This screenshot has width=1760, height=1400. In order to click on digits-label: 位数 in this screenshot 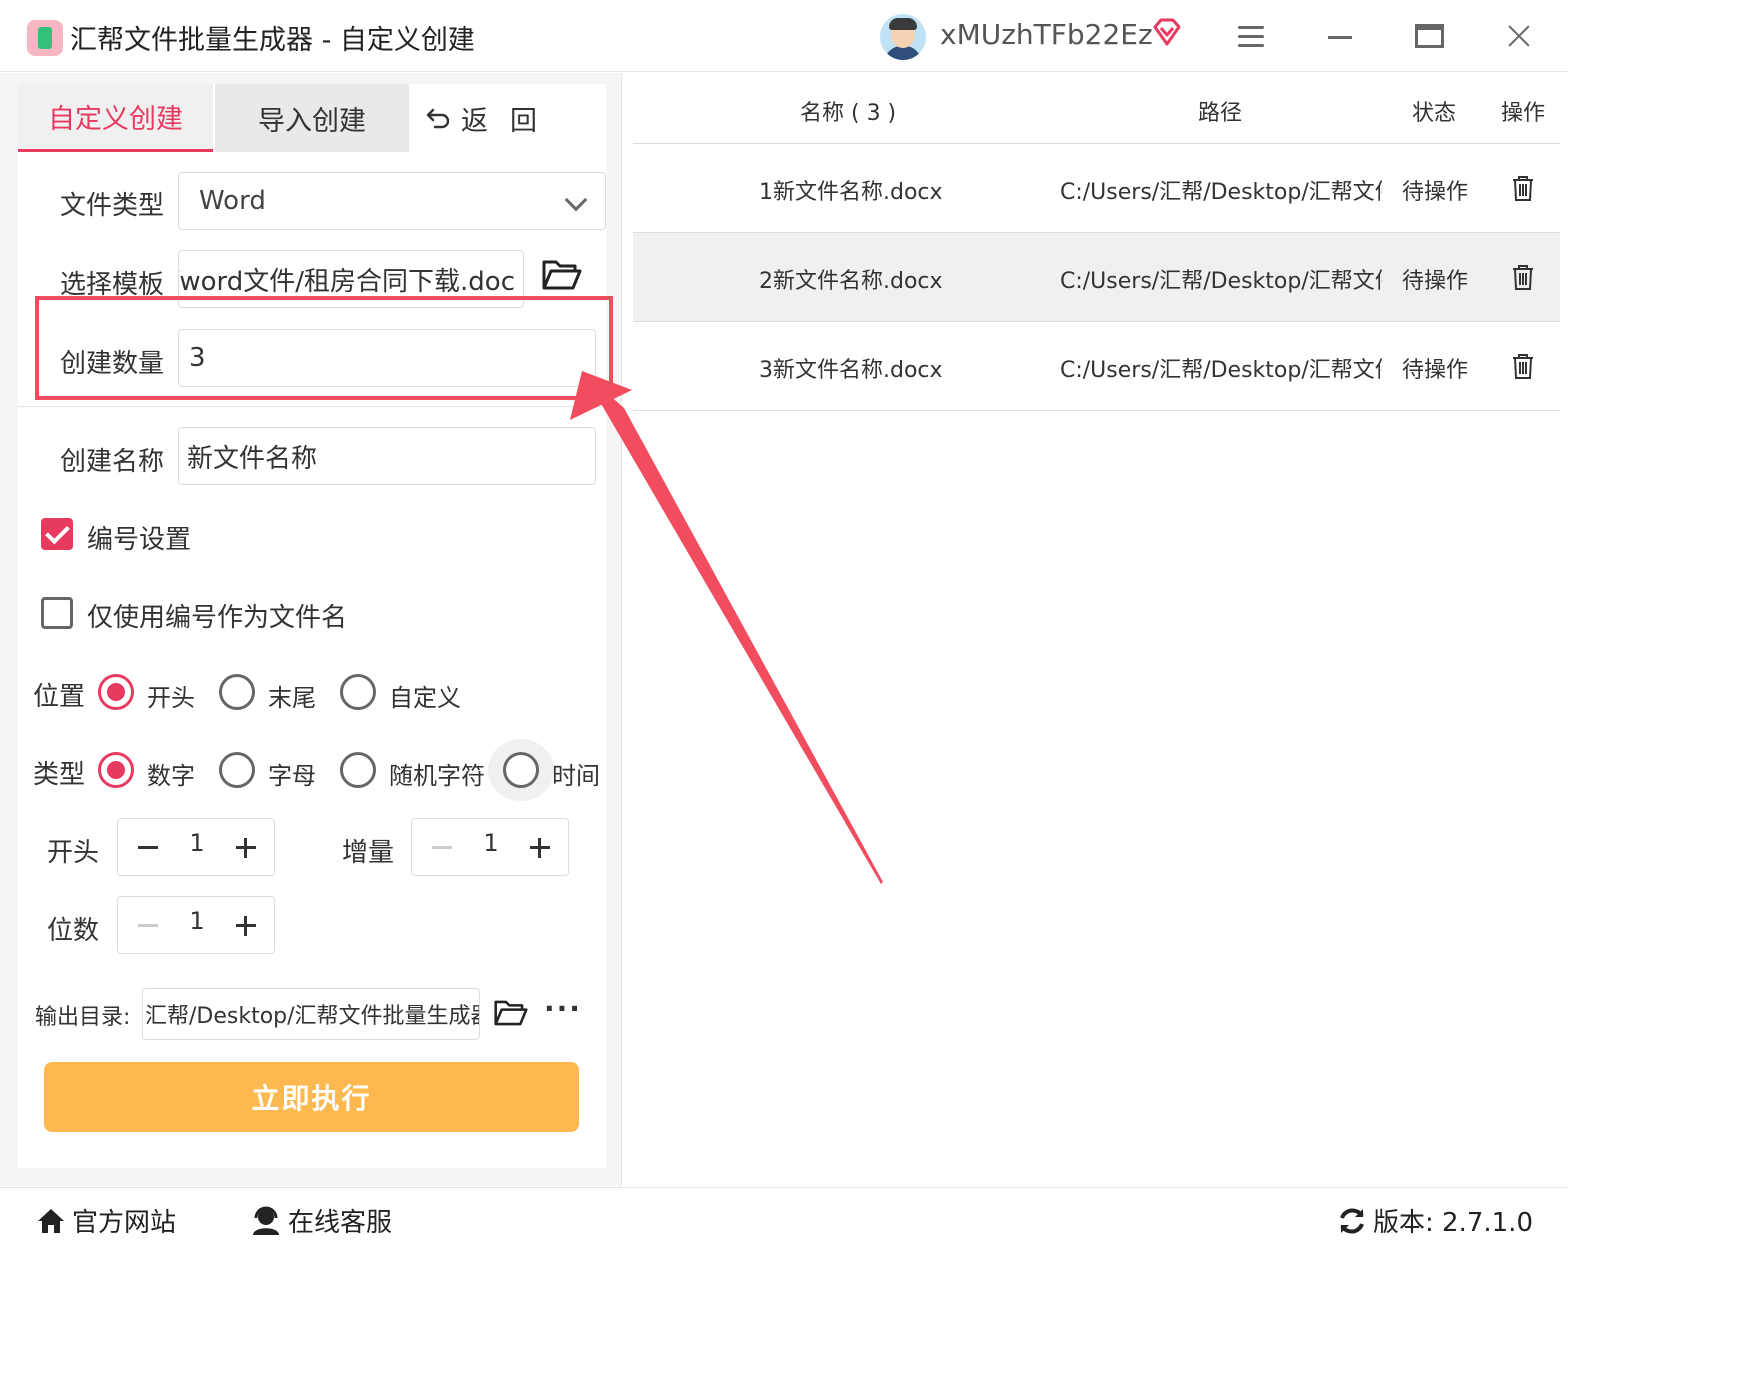, I will do `click(73, 931)`.